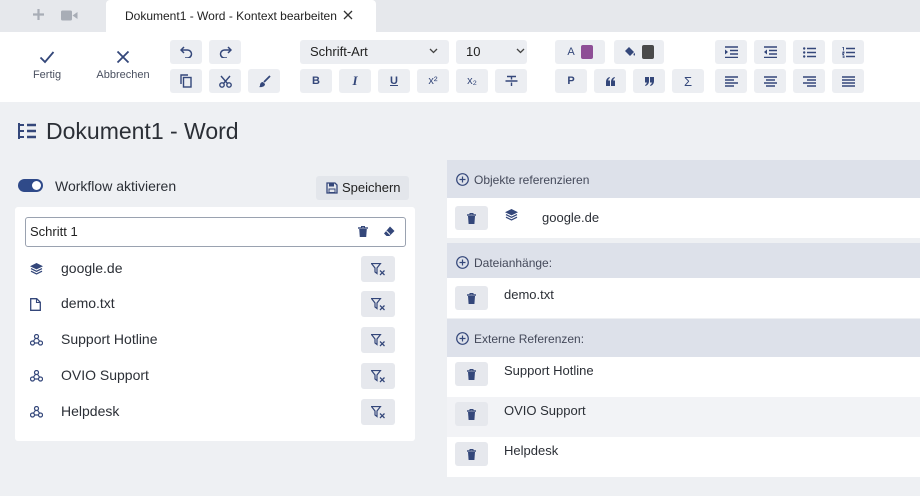 The height and width of the screenshot is (496, 920). I want to click on list-item: Helpdesk, so click(215, 412).